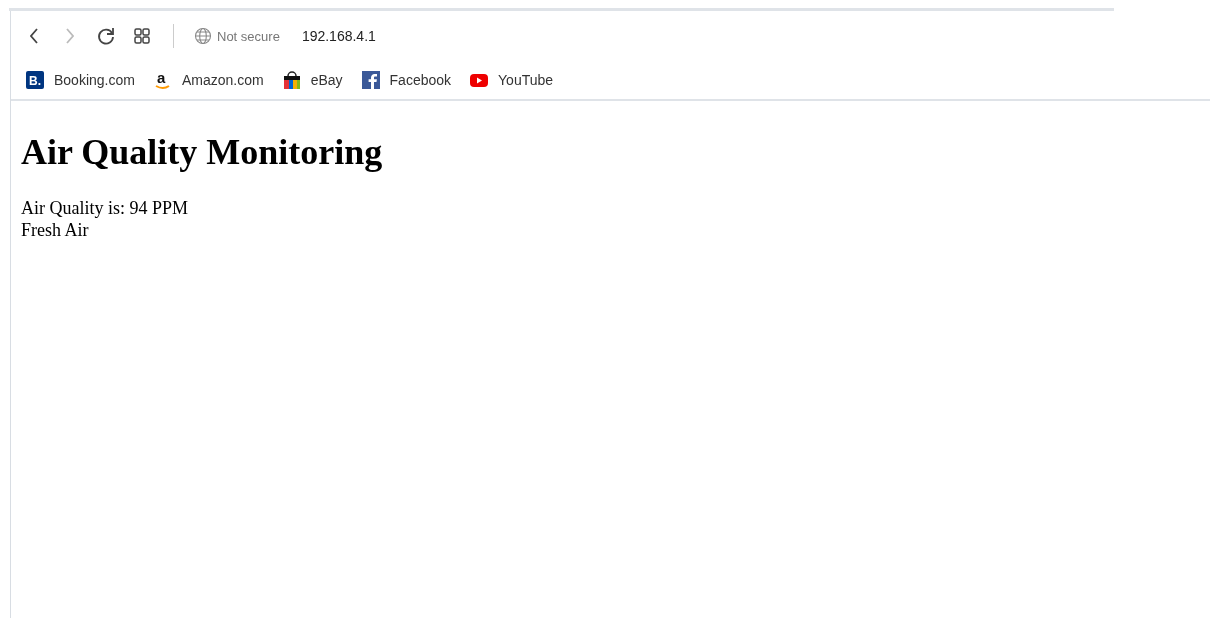  I want to click on bookmark-link: B. Booking.com, so click(80, 80).